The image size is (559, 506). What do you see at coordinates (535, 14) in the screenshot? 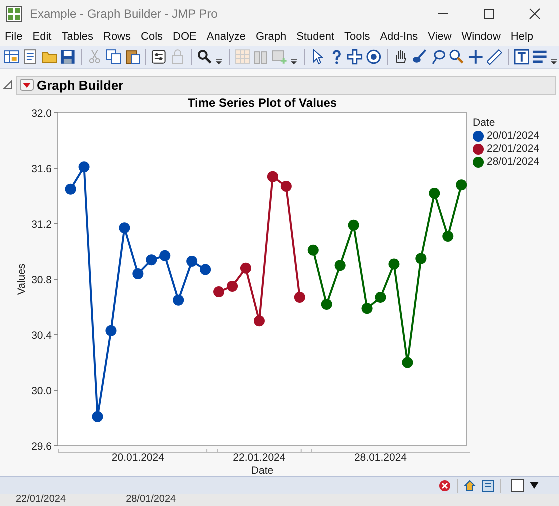
I see `close-icon` at bounding box center [535, 14].